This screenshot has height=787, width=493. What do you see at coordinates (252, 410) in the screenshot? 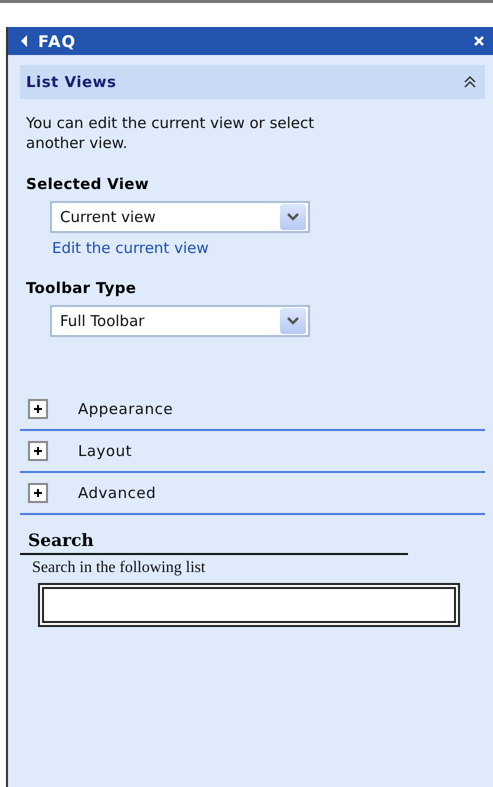
I see `collapsible-section: Appearance` at bounding box center [252, 410].